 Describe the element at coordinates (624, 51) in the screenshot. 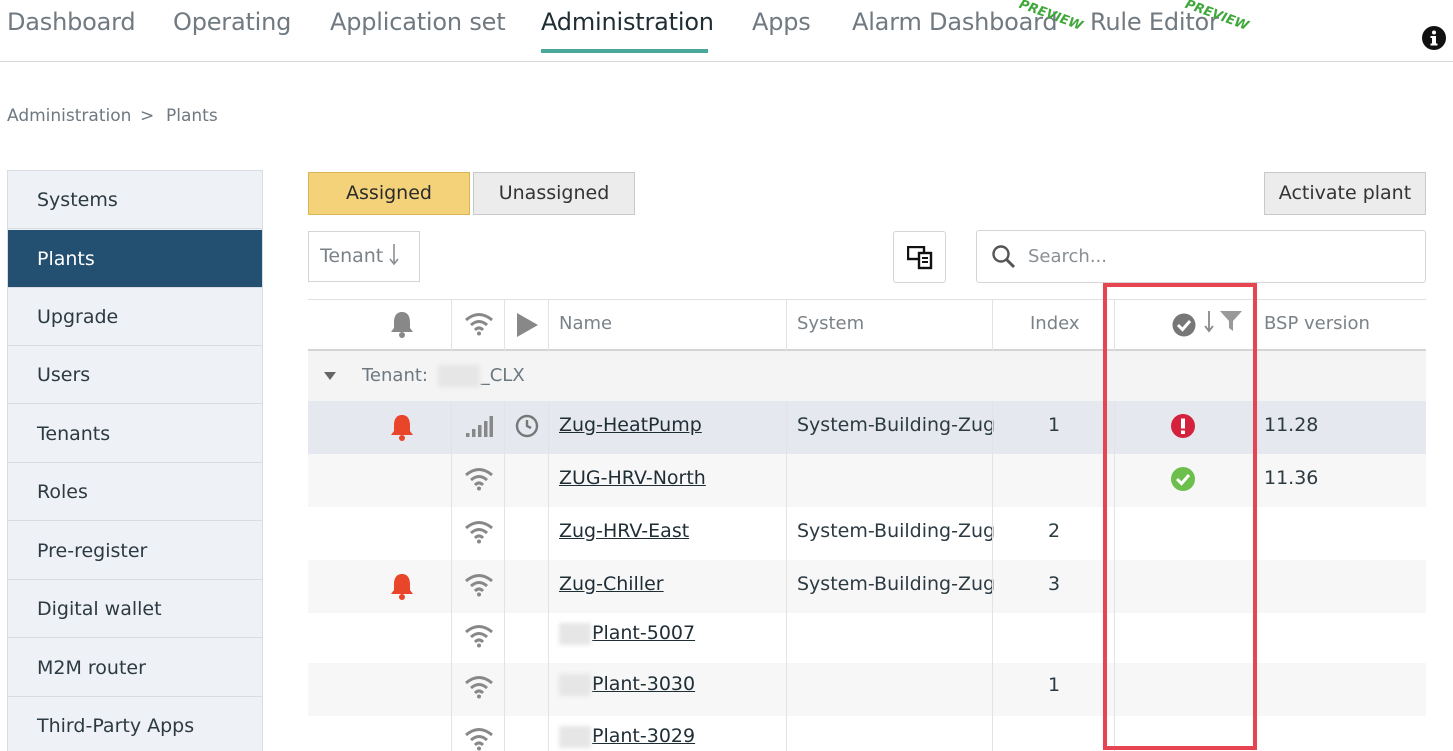

I see `active-tab-indicator` at that location.